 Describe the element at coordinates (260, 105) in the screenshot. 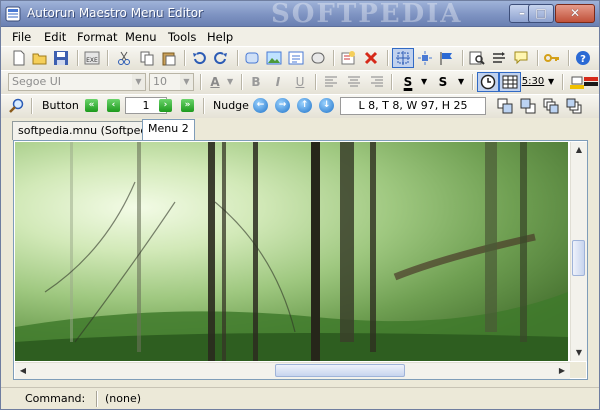

I see `nudge-left-button: ←` at that location.